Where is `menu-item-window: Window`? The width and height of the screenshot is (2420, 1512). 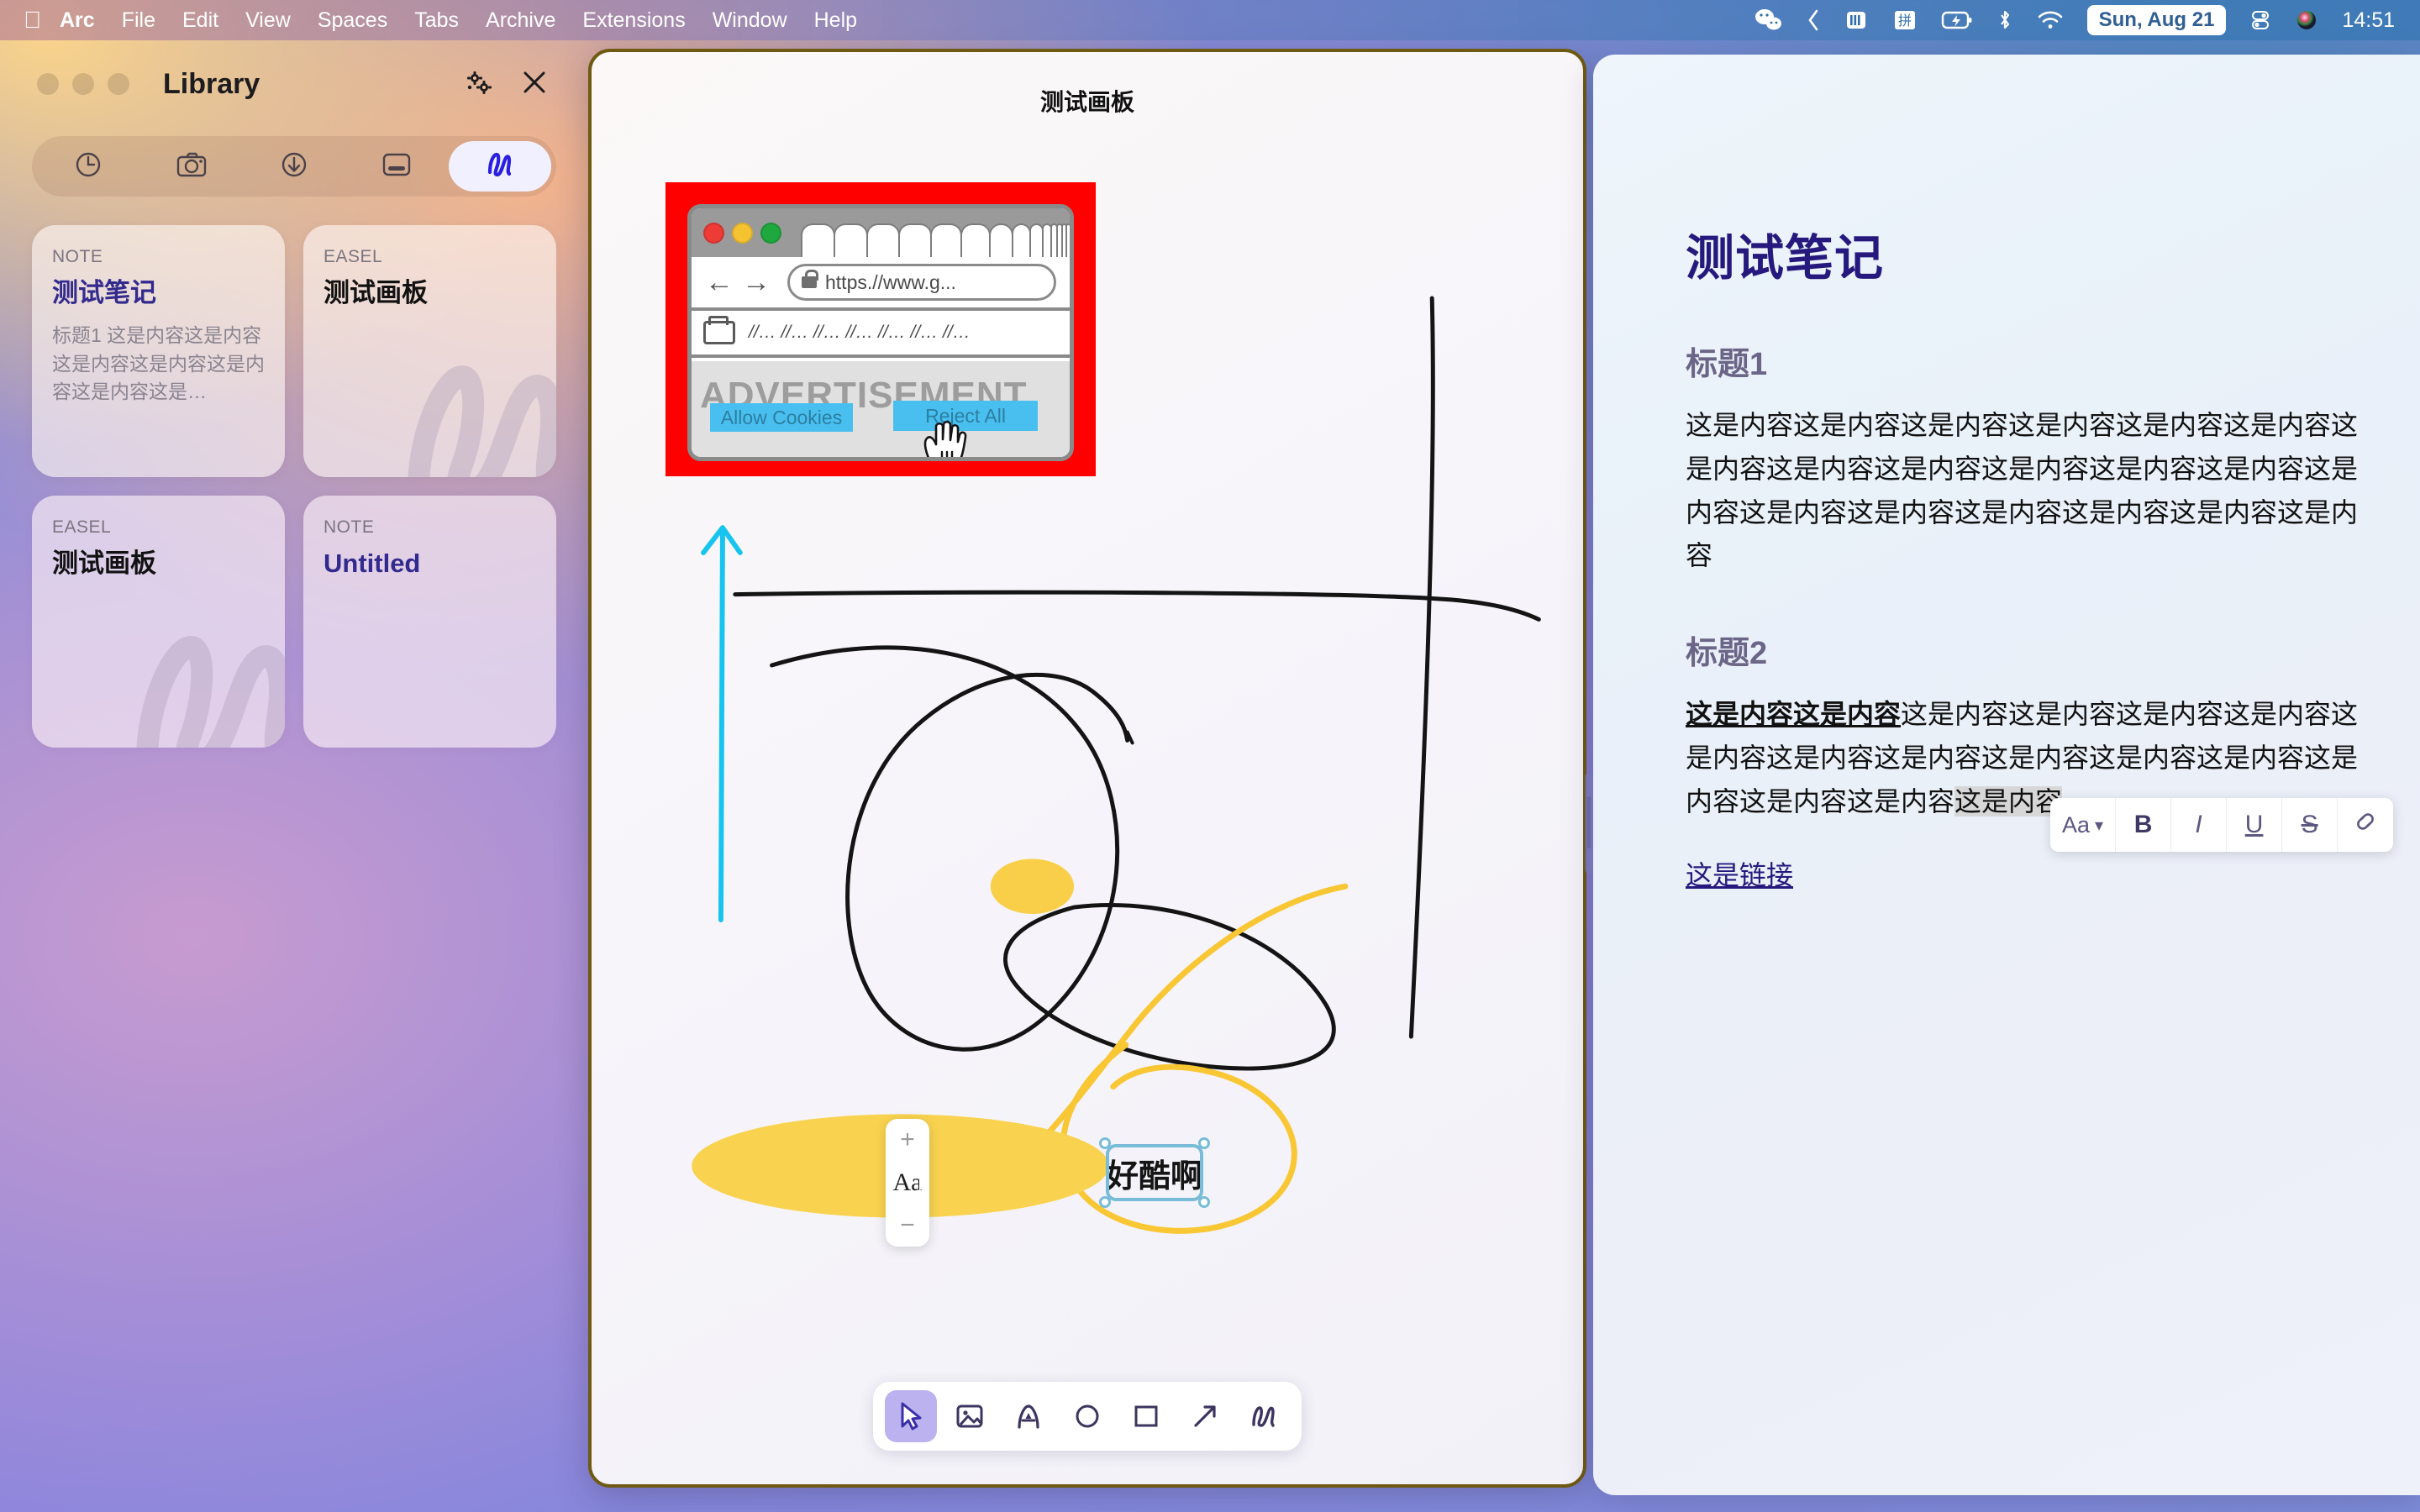 menu-item-window: Window is located at coordinates (750, 20).